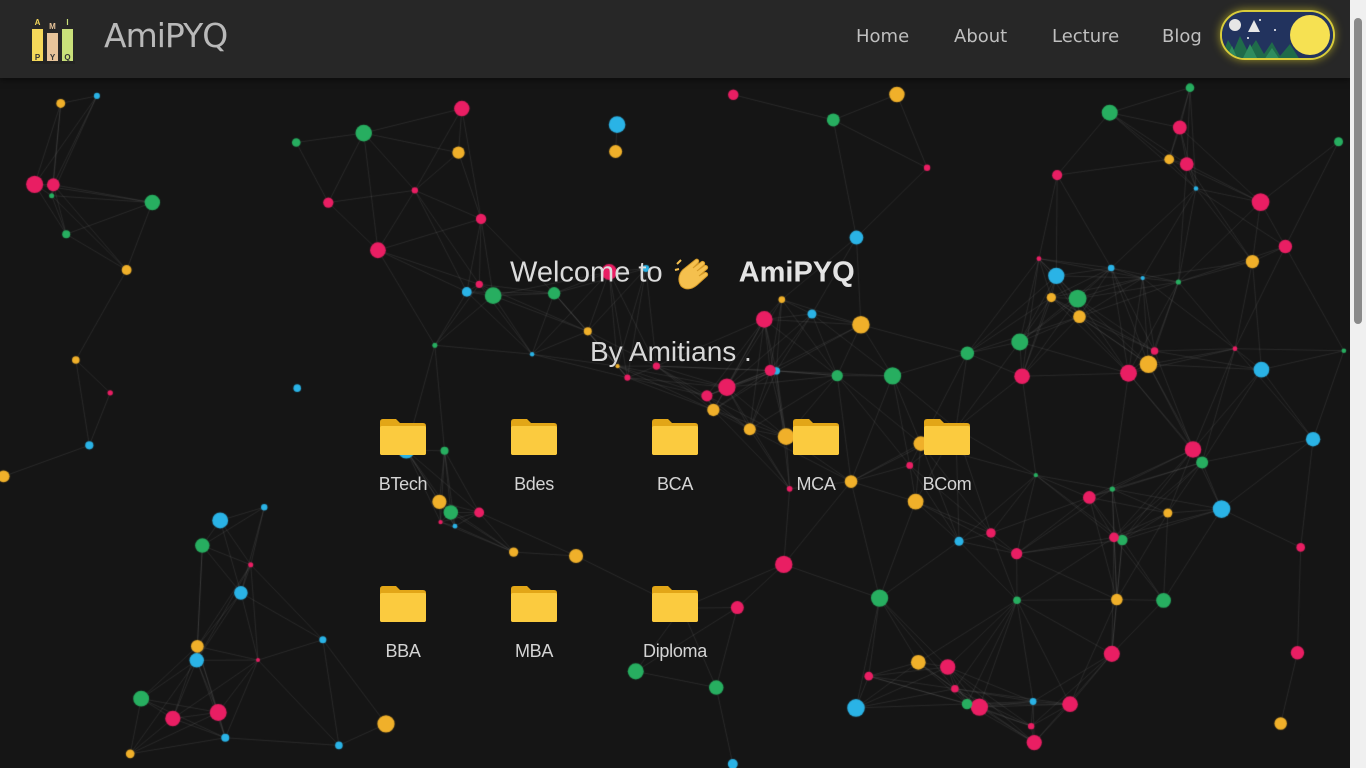  What do you see at coordinates (675, 456) in the screenshot?
I see `course-folder-bca: BCA` at bounding box center [675, 456].